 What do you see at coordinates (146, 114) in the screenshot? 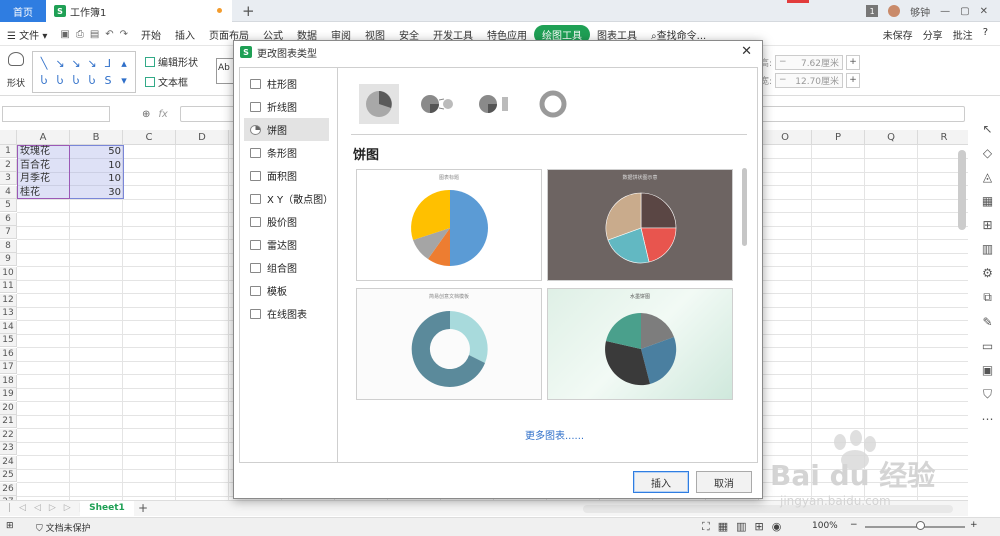
I see `zoom-formula-icon: ⊕` at bounding box center [146, 114].